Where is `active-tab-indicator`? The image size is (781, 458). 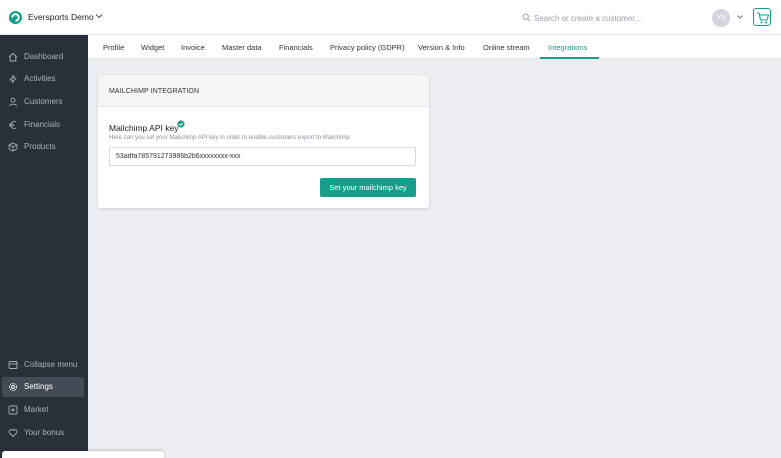 active-tab-indicator is located at coordinates (569, 58).